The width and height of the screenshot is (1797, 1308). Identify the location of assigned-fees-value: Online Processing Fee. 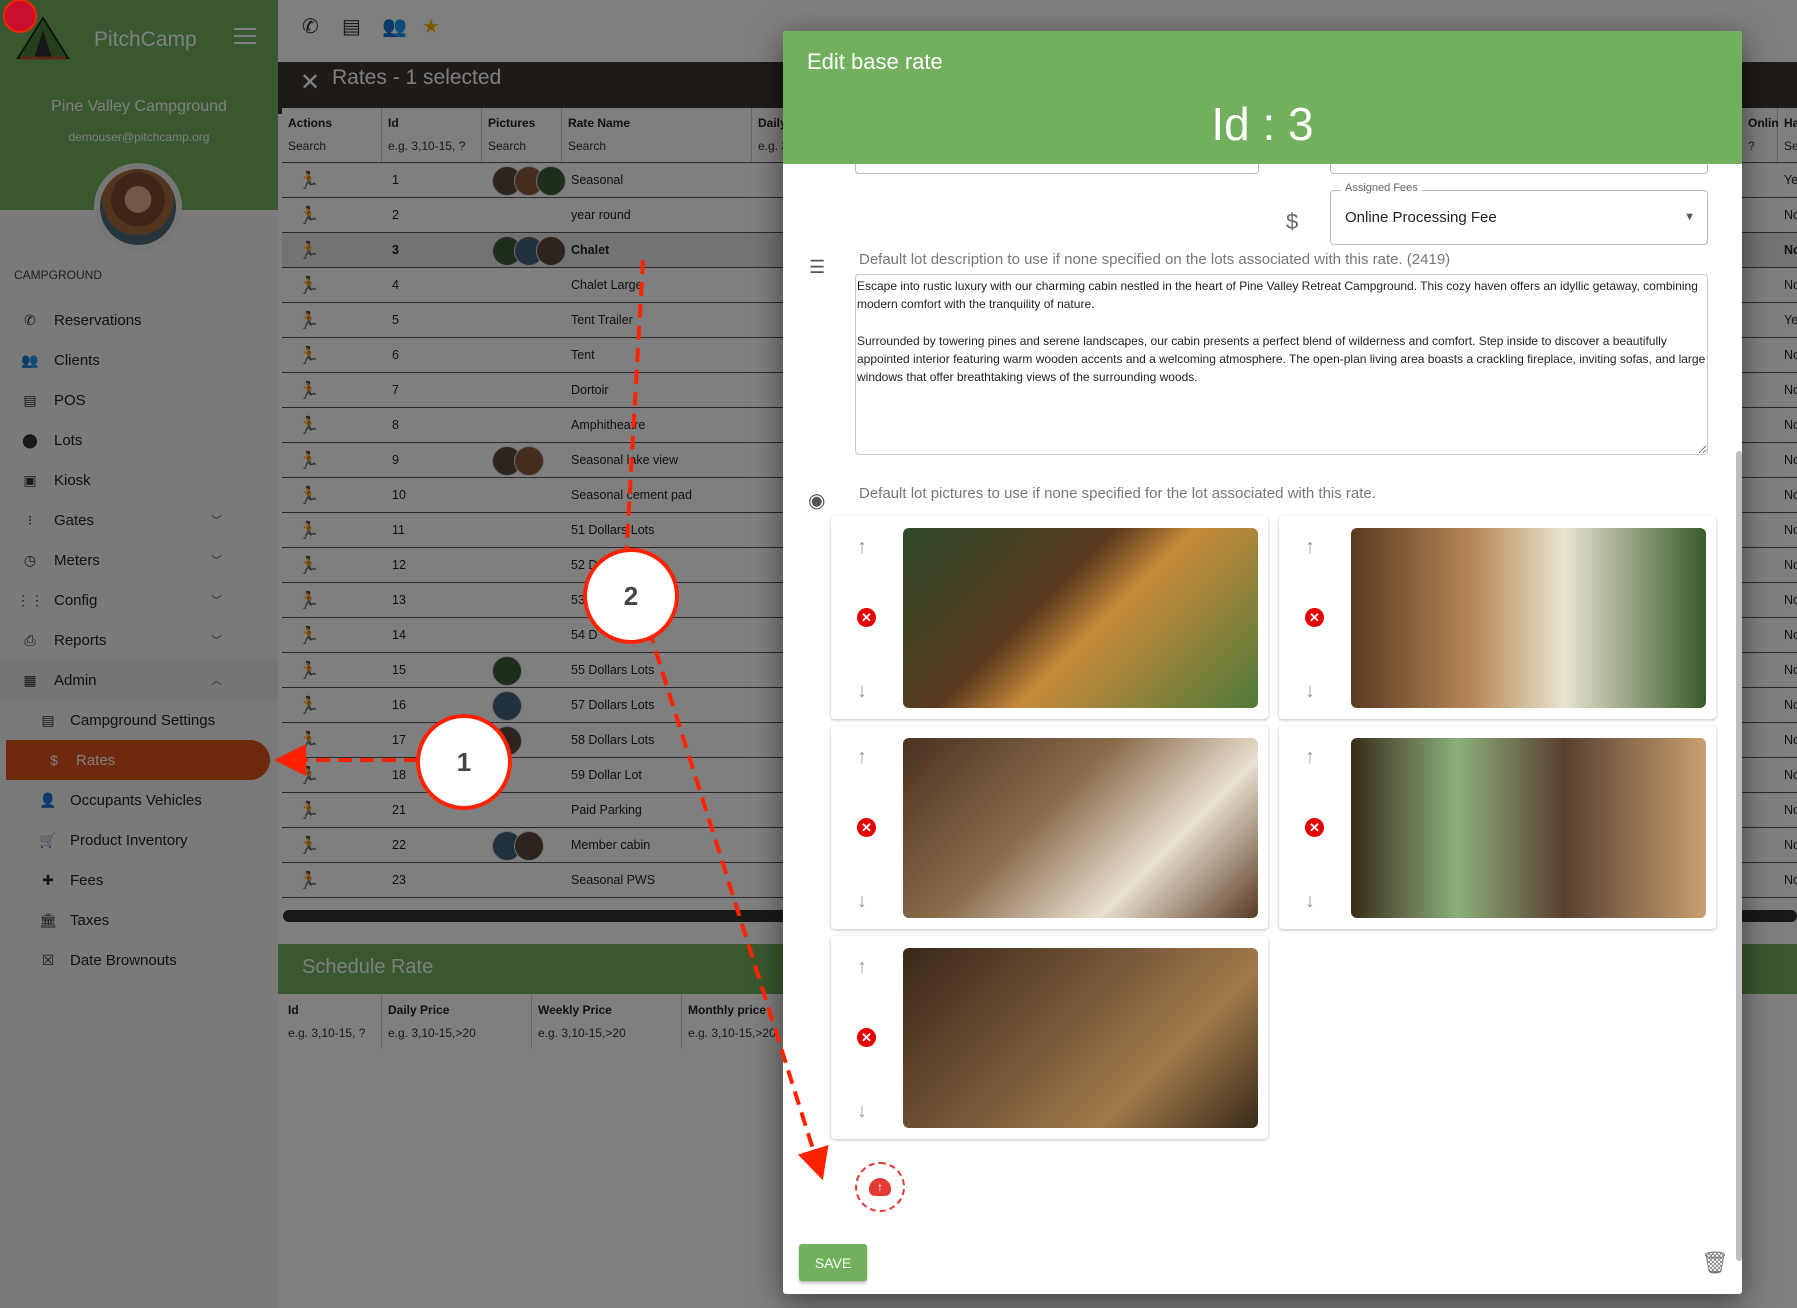
(1421, 217).